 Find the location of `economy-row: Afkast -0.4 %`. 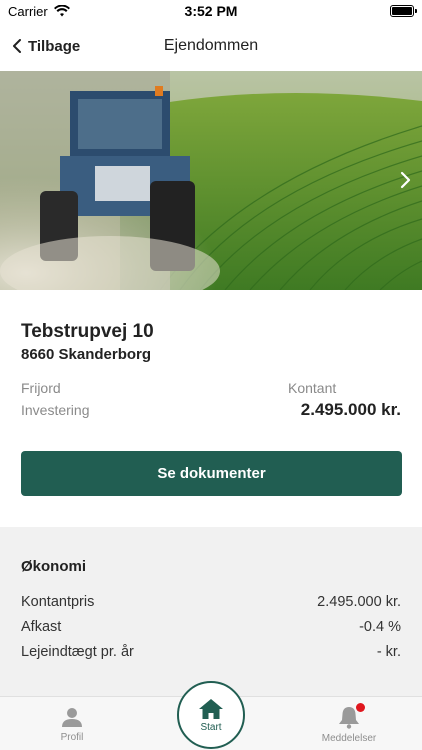

economy-row: Afkast -0.4 % is located at coordinates (211, 627).